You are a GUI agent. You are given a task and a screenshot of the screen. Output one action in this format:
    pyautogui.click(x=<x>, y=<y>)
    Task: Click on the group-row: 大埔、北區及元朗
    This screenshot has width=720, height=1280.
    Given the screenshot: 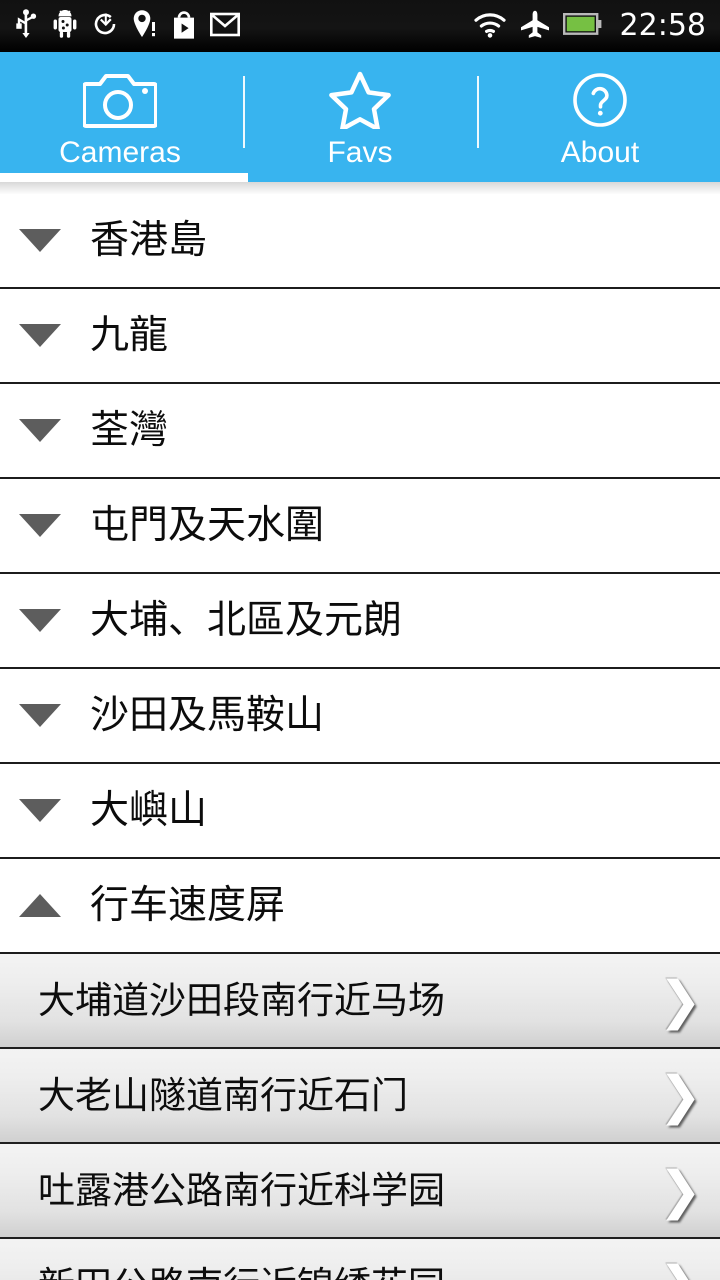 What is the action you would take?
    pyautogui.click(x=360, y=621)
    